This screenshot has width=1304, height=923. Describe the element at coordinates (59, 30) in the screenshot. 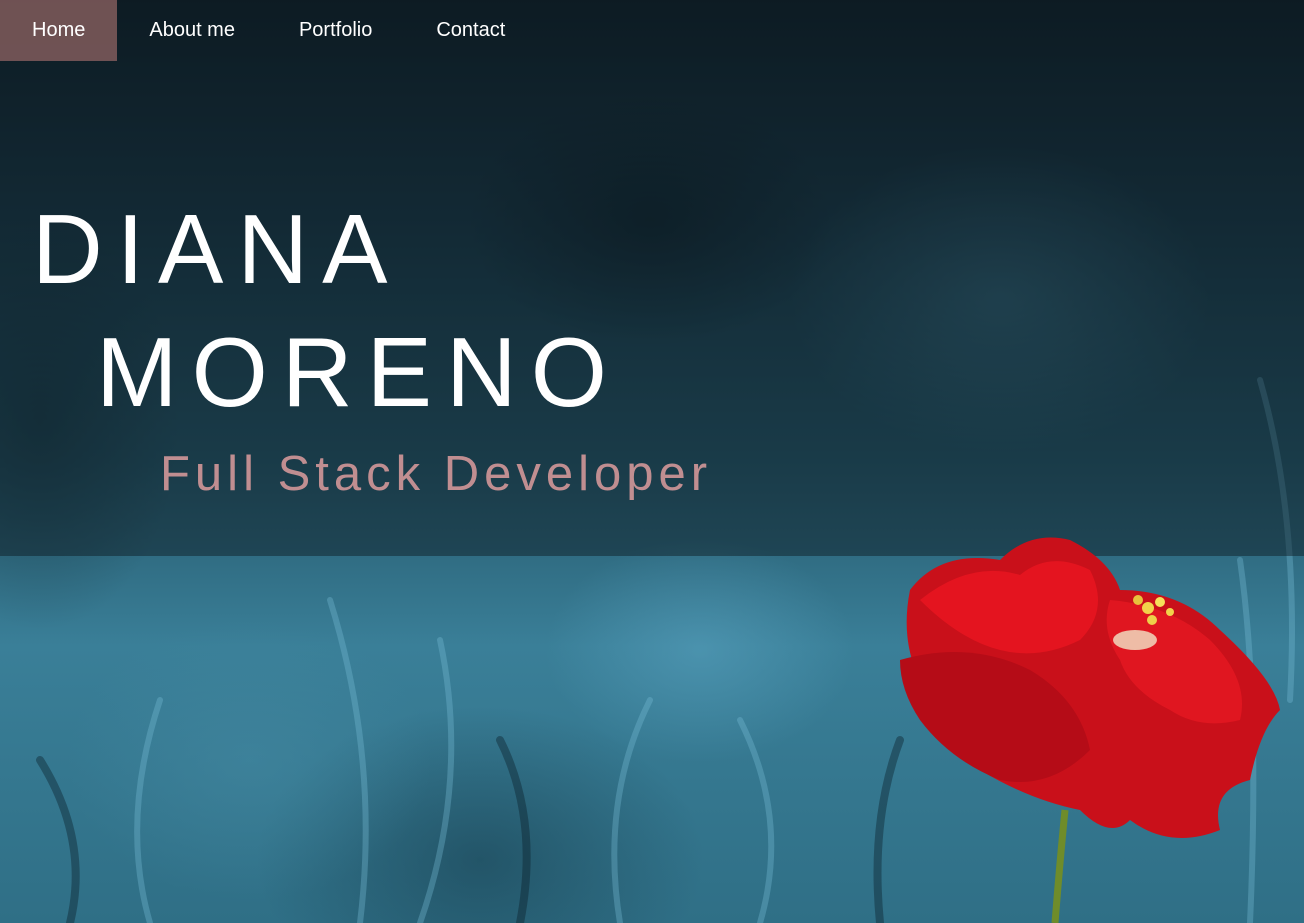

I see `nav-home-link: Home` at that location.